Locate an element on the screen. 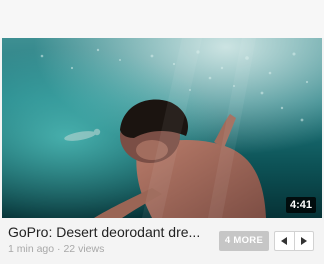  next-button is located at coordinates (303, 241).